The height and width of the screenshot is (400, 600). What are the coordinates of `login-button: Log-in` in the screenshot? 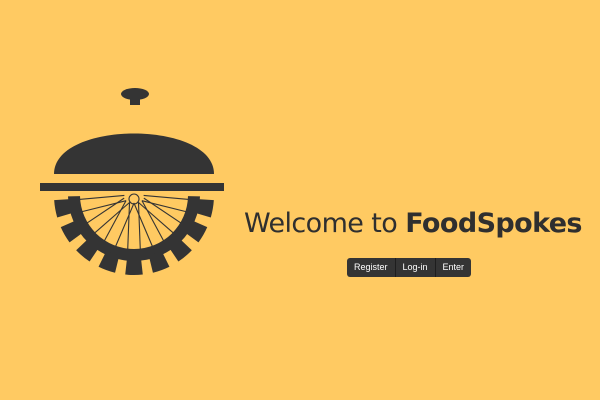 It's located at (415, 267).